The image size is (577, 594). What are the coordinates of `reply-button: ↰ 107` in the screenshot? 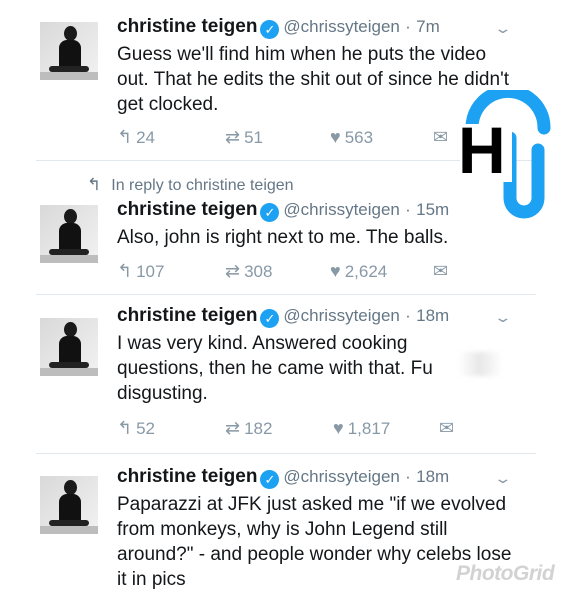 It's located at (140, 271).